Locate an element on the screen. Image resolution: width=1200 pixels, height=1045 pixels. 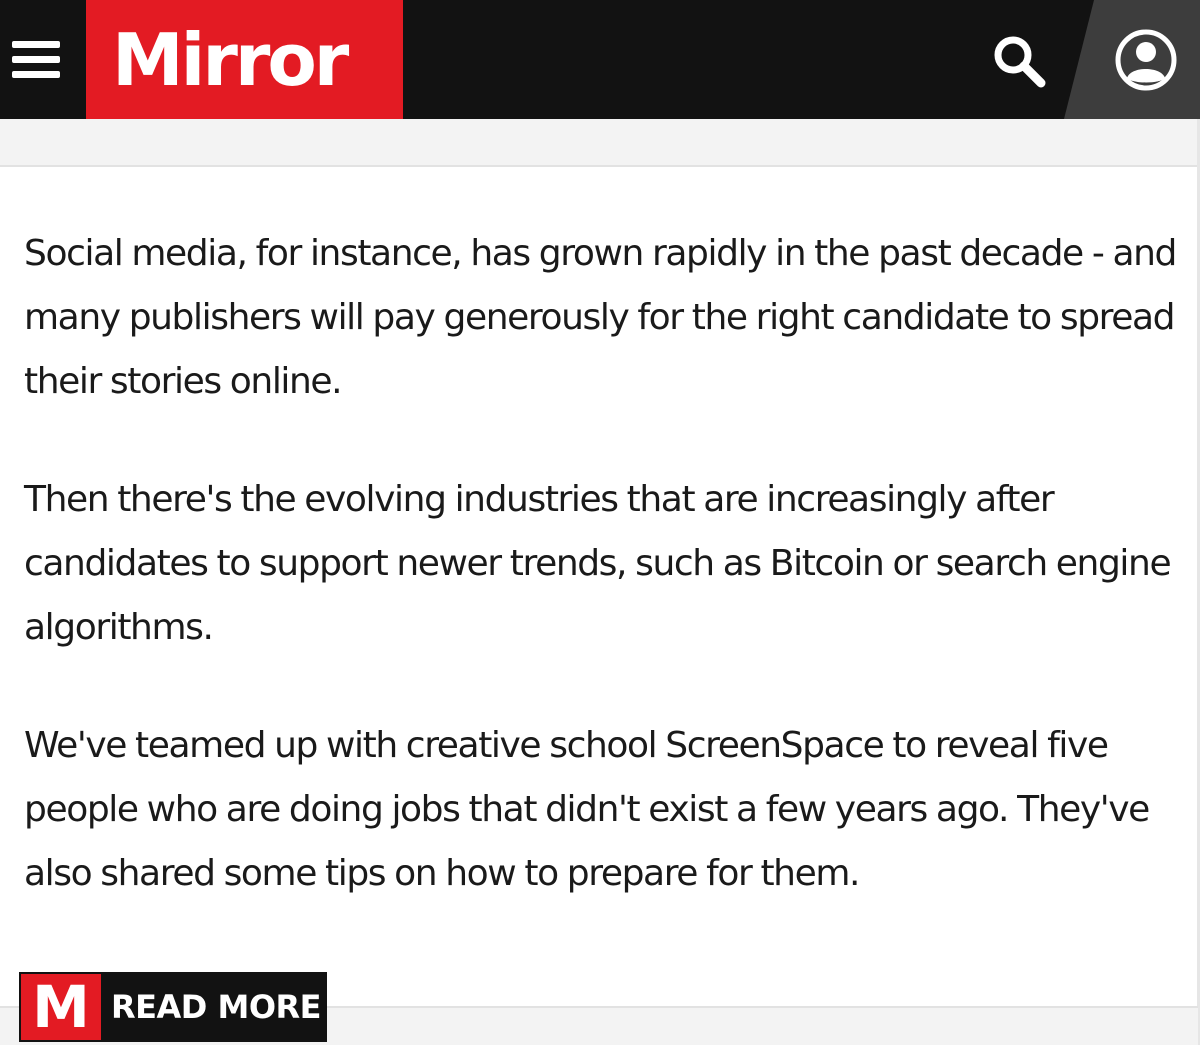
search-icon is located at coordinates (1020, 62).